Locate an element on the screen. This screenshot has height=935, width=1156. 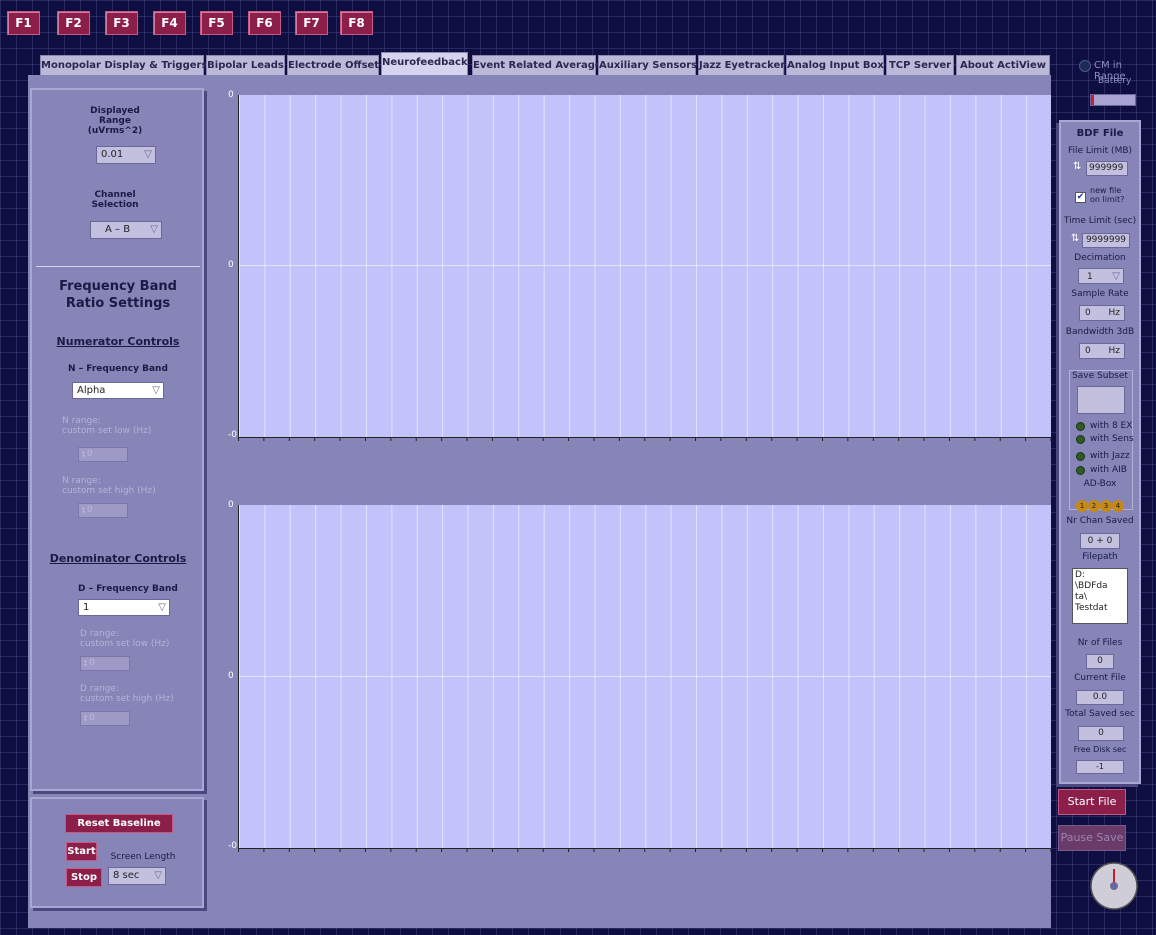
tick-value: 0 is located at coordinates (234, 846).